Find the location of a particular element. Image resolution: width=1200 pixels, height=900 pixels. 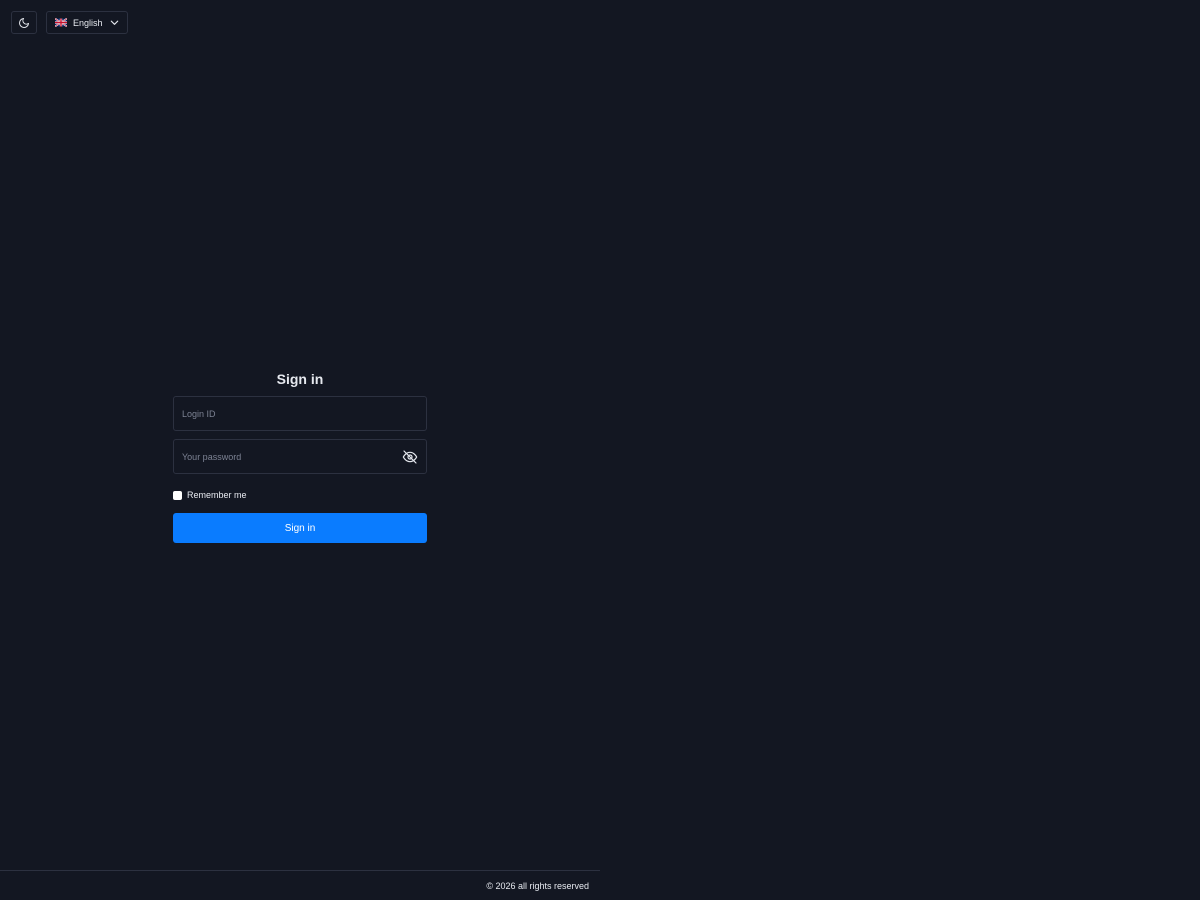

remember-me-checkbox is located at coordinates (177, 495).